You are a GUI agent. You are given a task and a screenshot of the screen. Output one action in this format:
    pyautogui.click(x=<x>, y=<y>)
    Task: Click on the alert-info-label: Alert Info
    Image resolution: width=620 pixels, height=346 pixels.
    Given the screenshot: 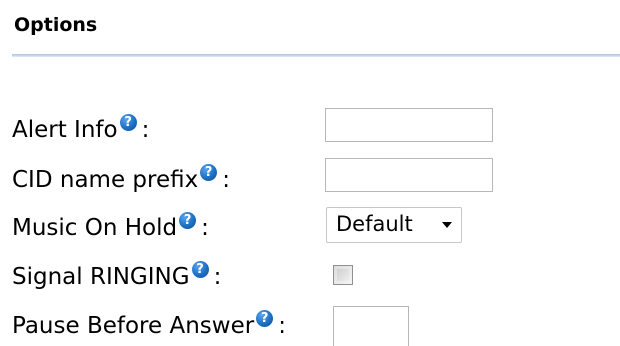 What is the action you would take?
    pyautogui.click(x=65, y=130)
    